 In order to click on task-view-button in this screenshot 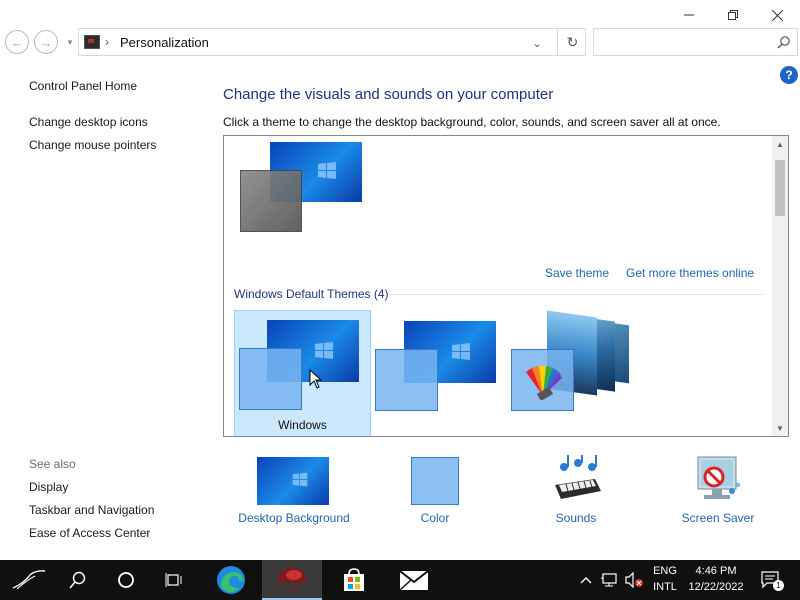, I will do `click(174, 580)`.